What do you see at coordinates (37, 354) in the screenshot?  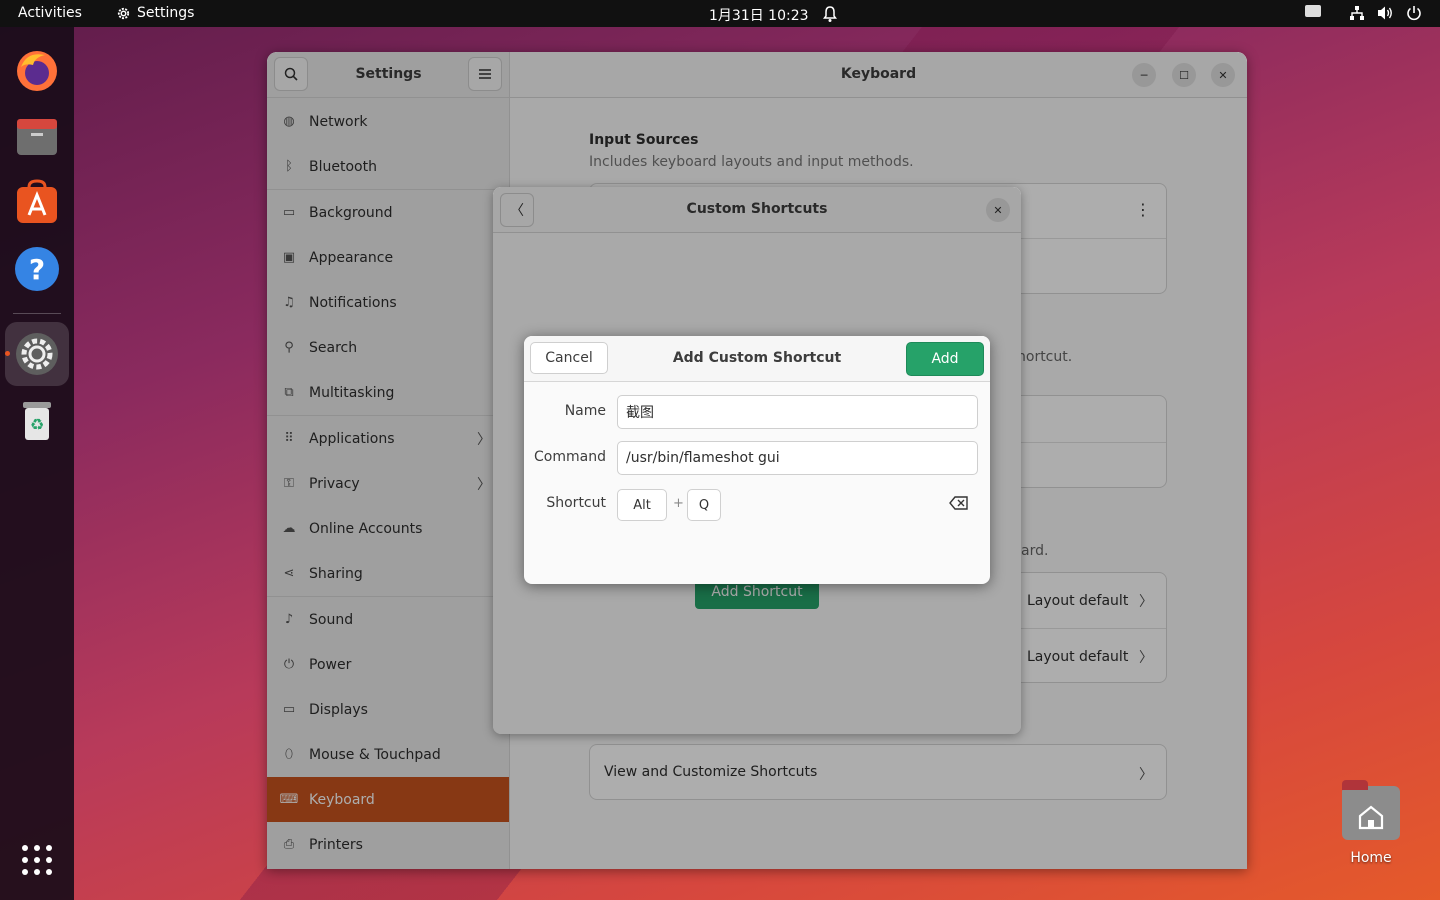 I see `settings-icon` at bounding box center [37, 354].